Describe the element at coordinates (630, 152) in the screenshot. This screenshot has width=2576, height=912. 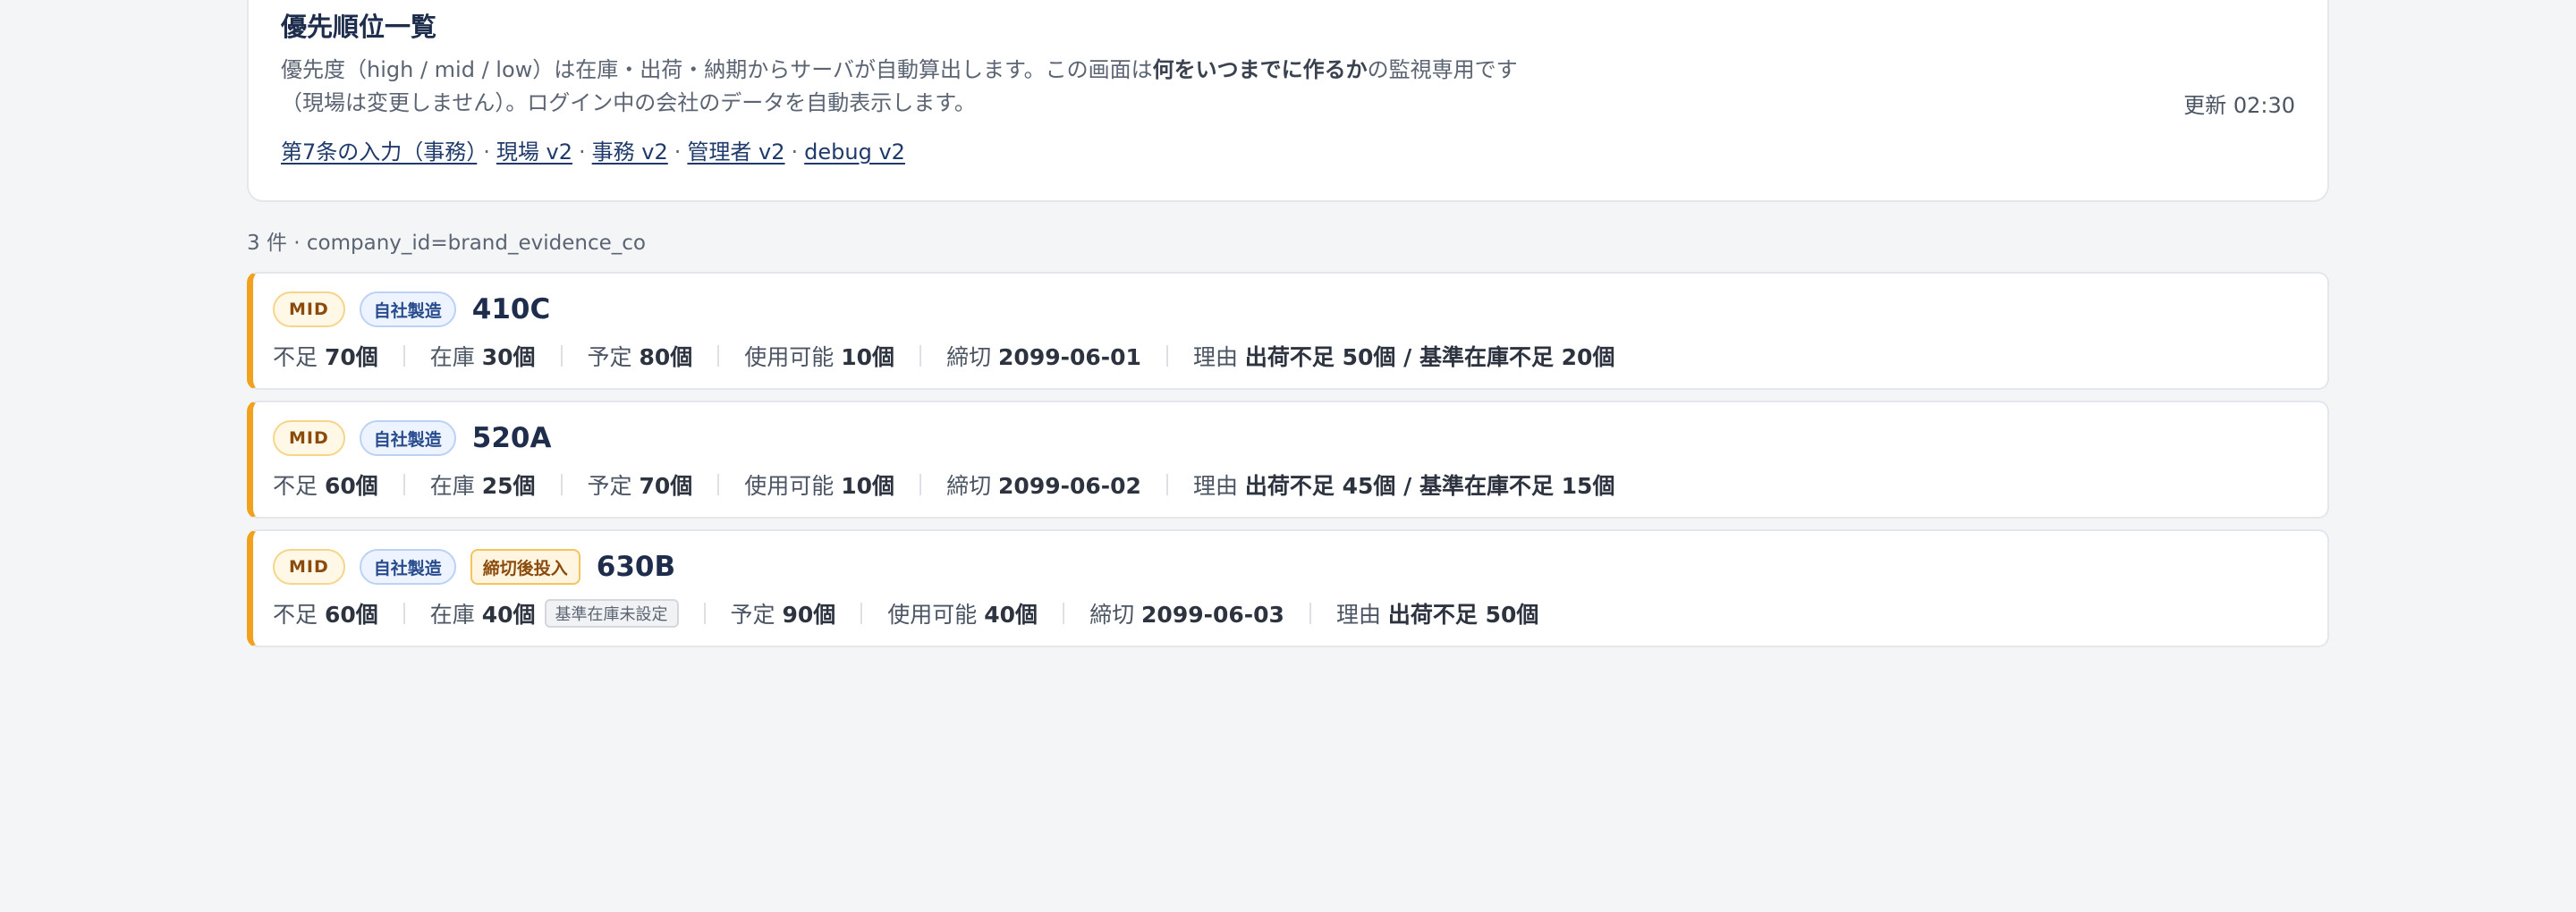
I see `link-office-v2: 事務 v2` at that location.